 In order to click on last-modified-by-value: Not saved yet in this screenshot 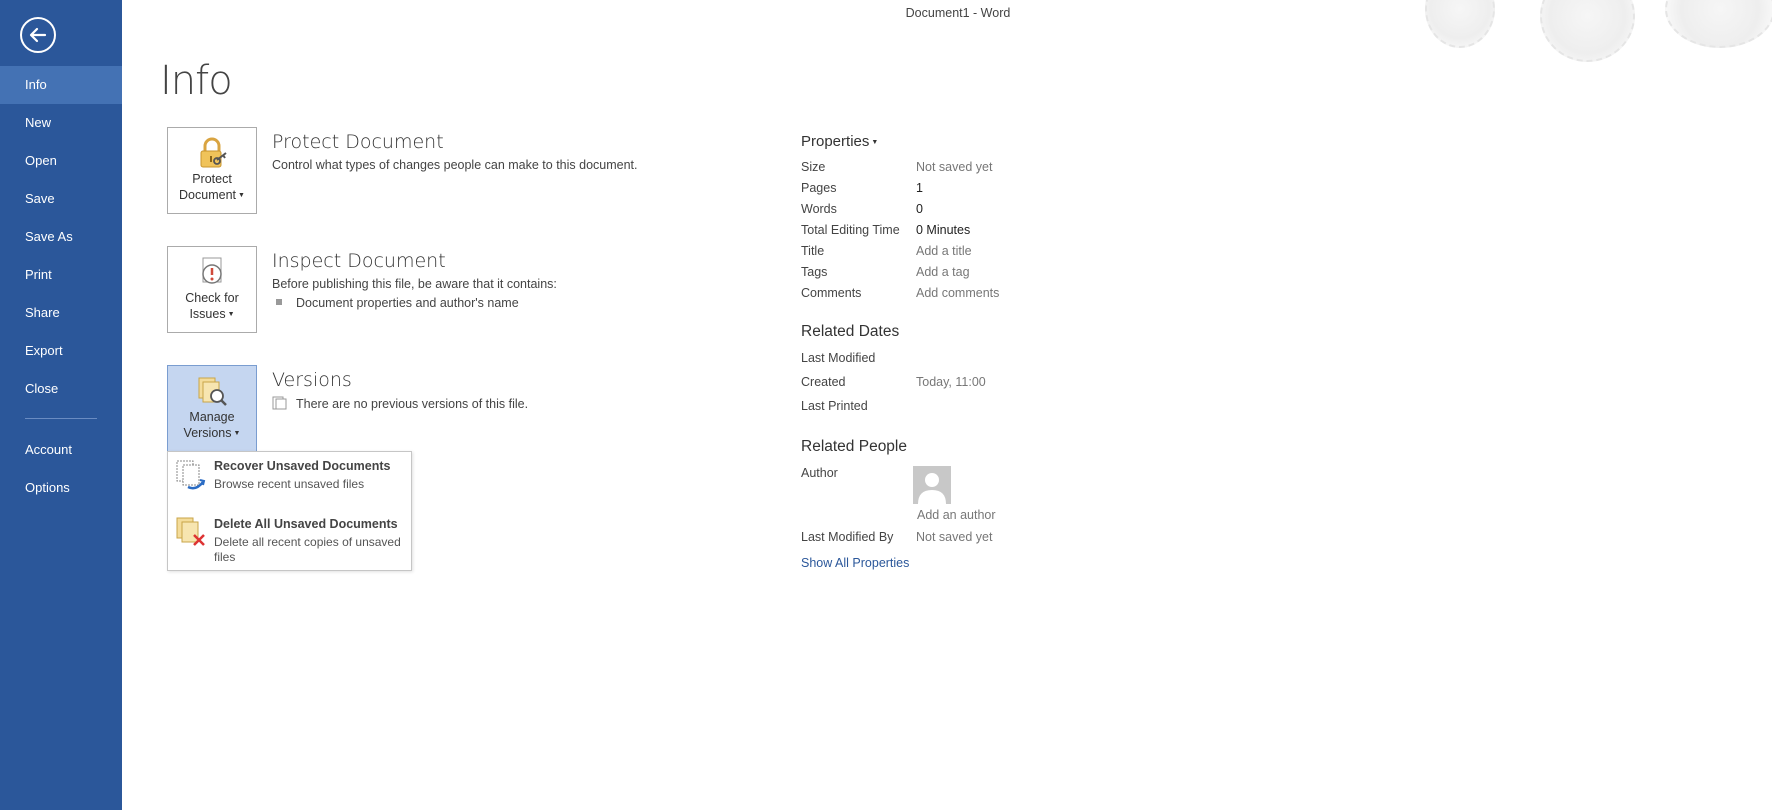, I will do `click(954, 537)`.